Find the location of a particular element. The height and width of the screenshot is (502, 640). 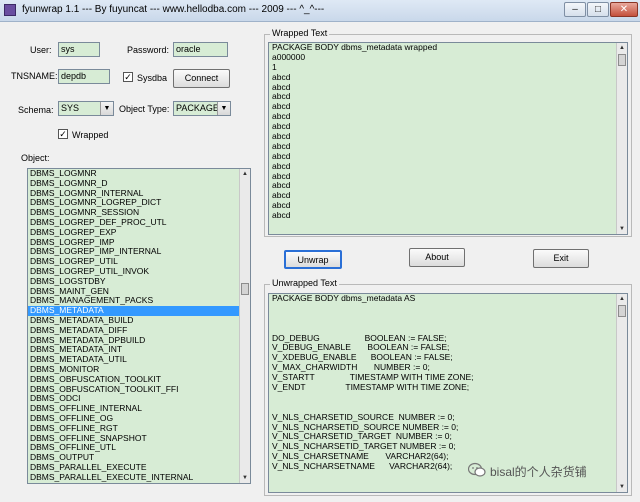

tnsname-label: TNSNAME: is located at coordinates (34, 76).